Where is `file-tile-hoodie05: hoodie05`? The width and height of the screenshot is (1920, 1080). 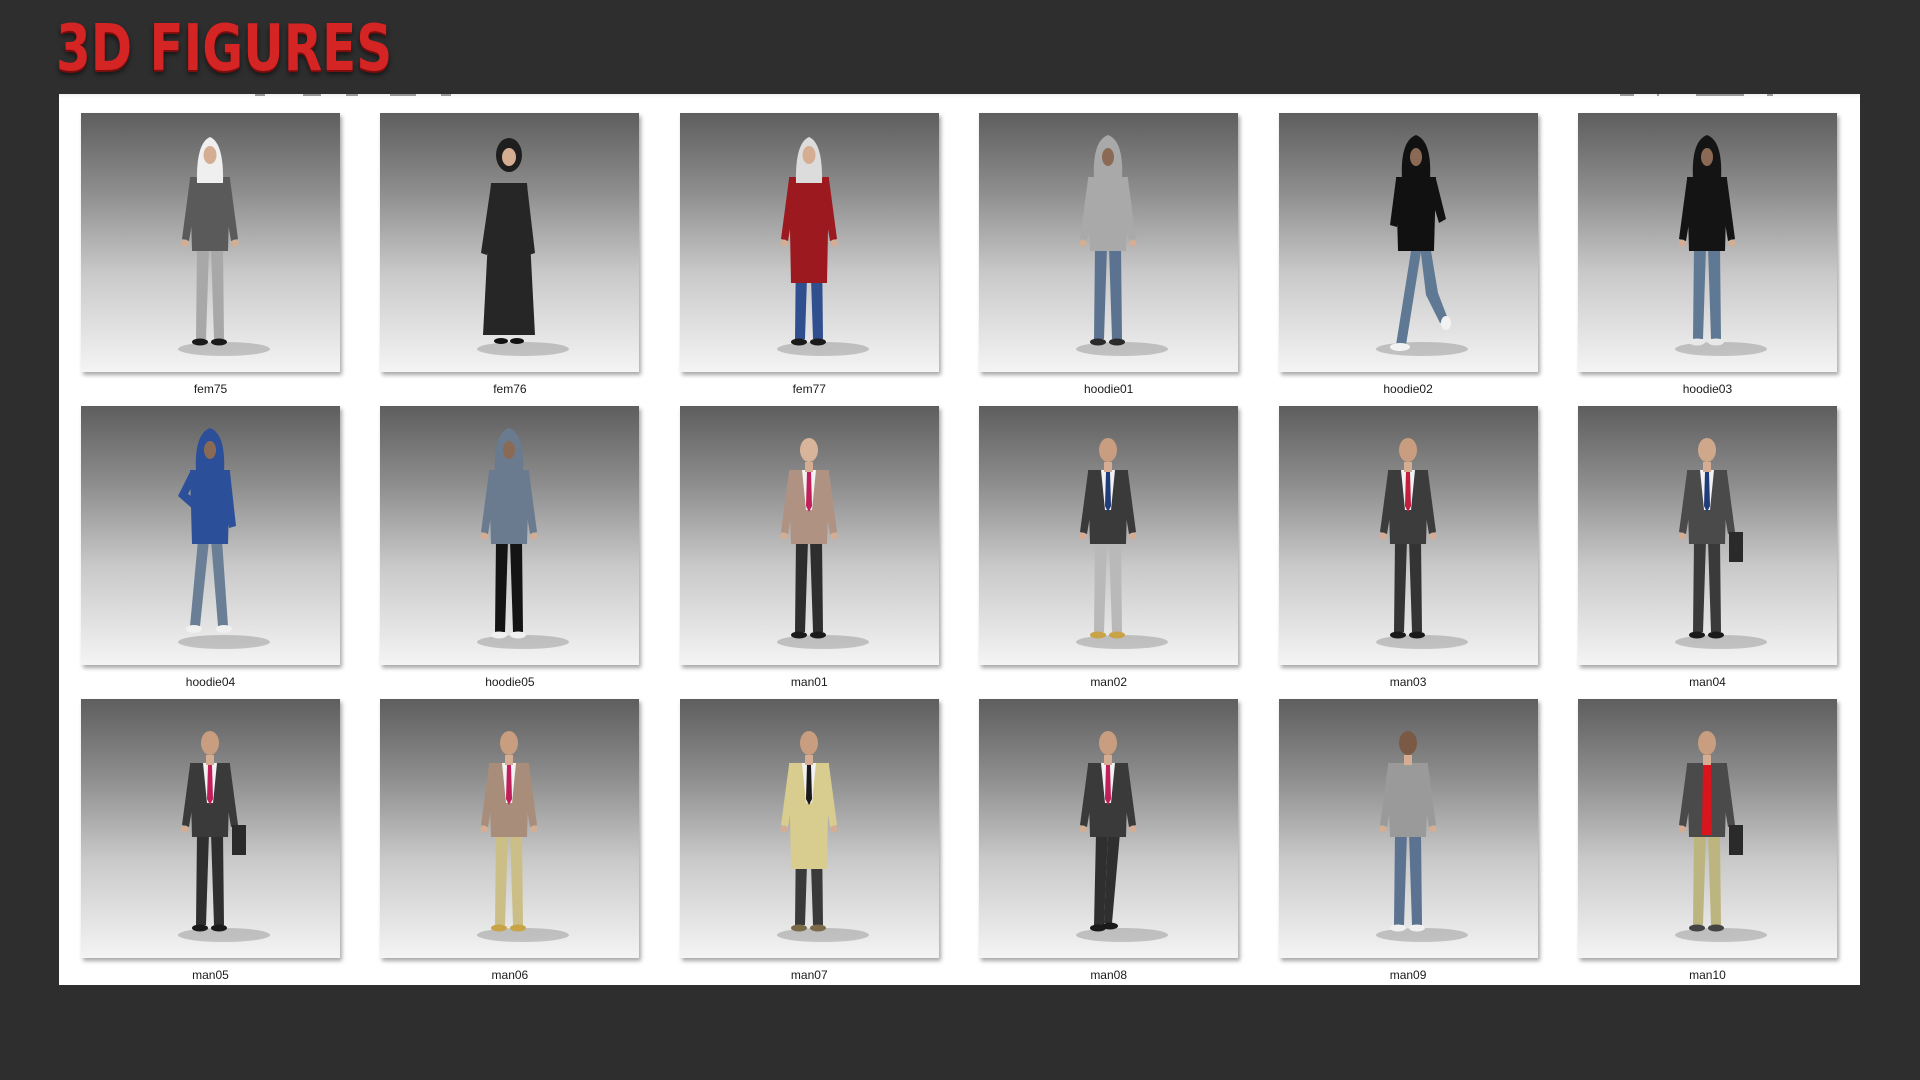 file-tile-hoodie05: hoodie05 is located at coordinates (510, 552).